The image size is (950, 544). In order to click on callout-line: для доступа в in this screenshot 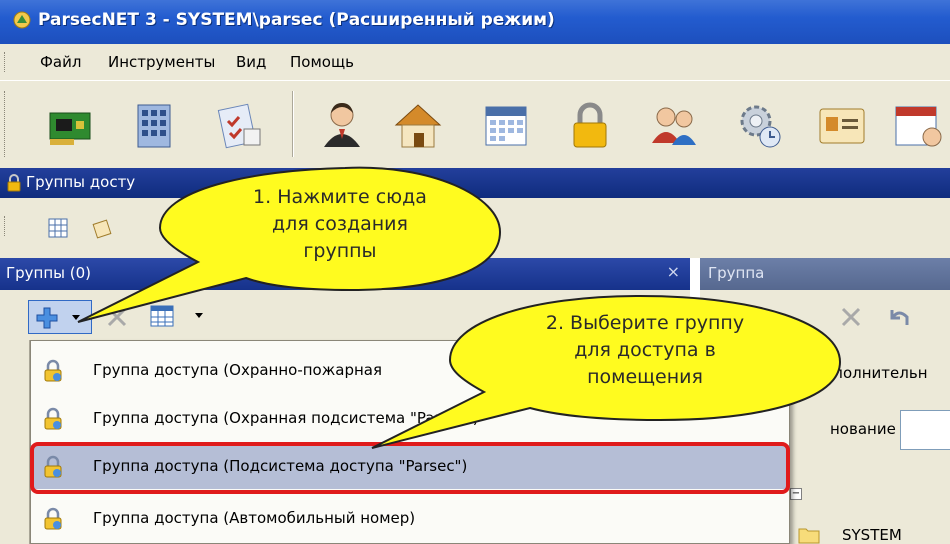, I will do `click(645, 350)`.